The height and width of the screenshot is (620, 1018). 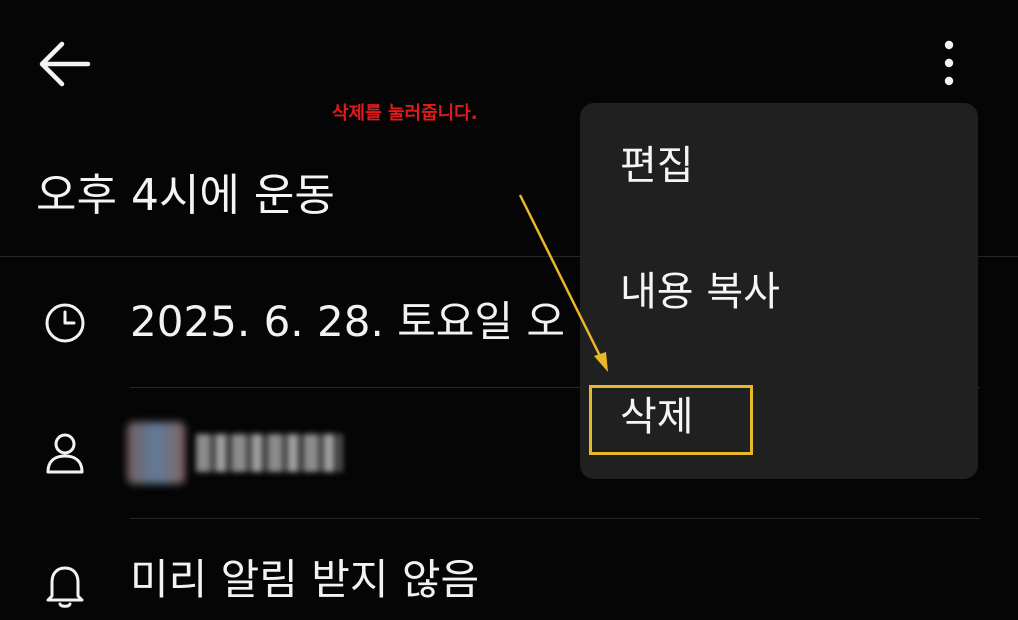 What do you see at coordinates (65, 453) in the screenshot?
I see `person-icon` at bounding box center [65, 453].